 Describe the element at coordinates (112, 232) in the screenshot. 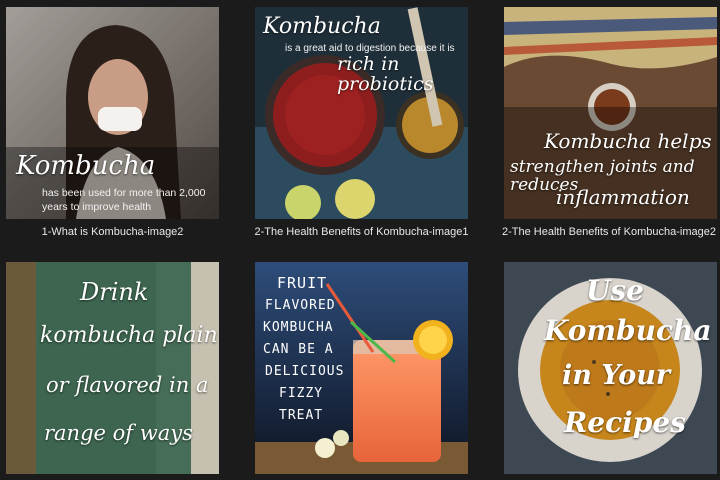

I see `thumbnail-caption: 1-What is Kombucha-image2` at that location.